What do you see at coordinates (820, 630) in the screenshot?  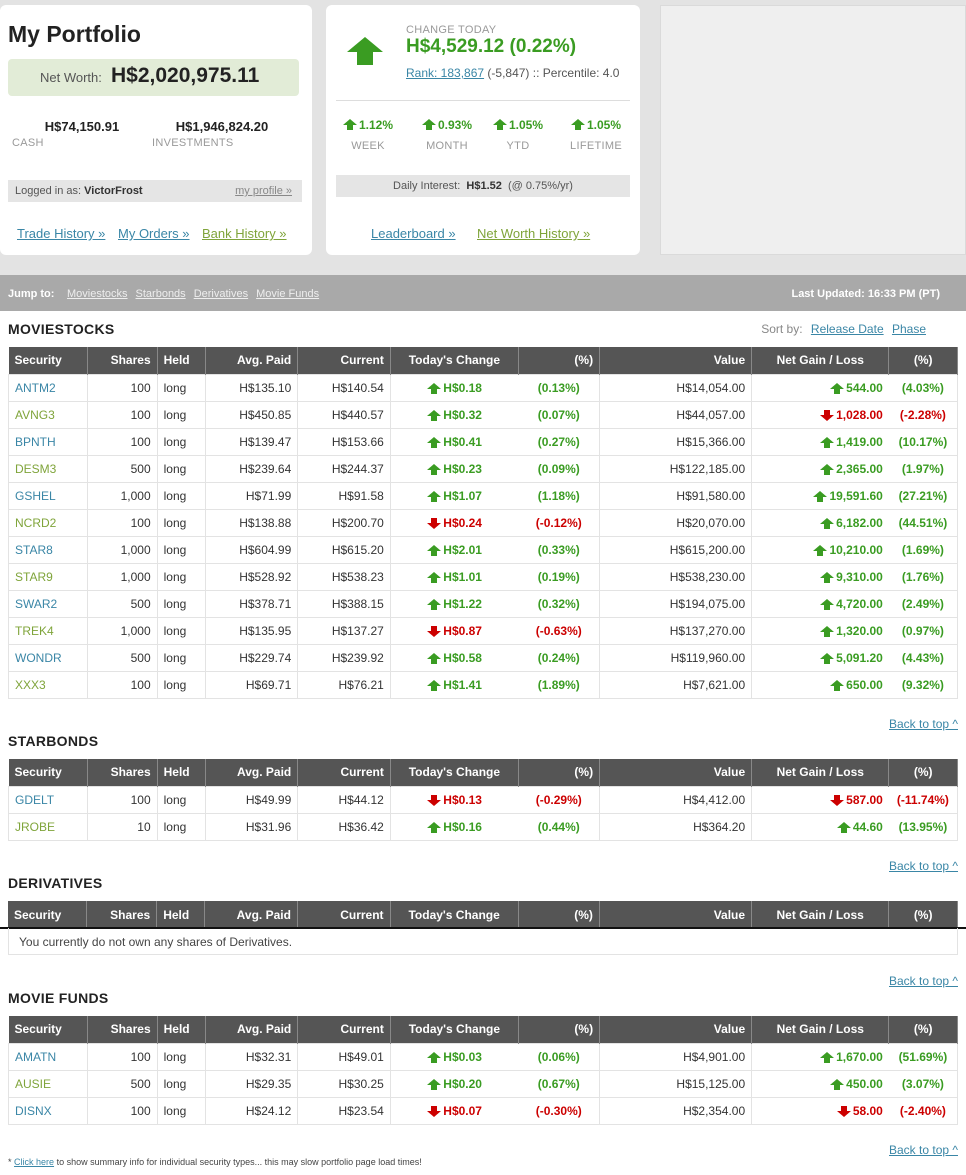 I see `net-gain-cell: 1,320.00` at bounding box center [820, 630].